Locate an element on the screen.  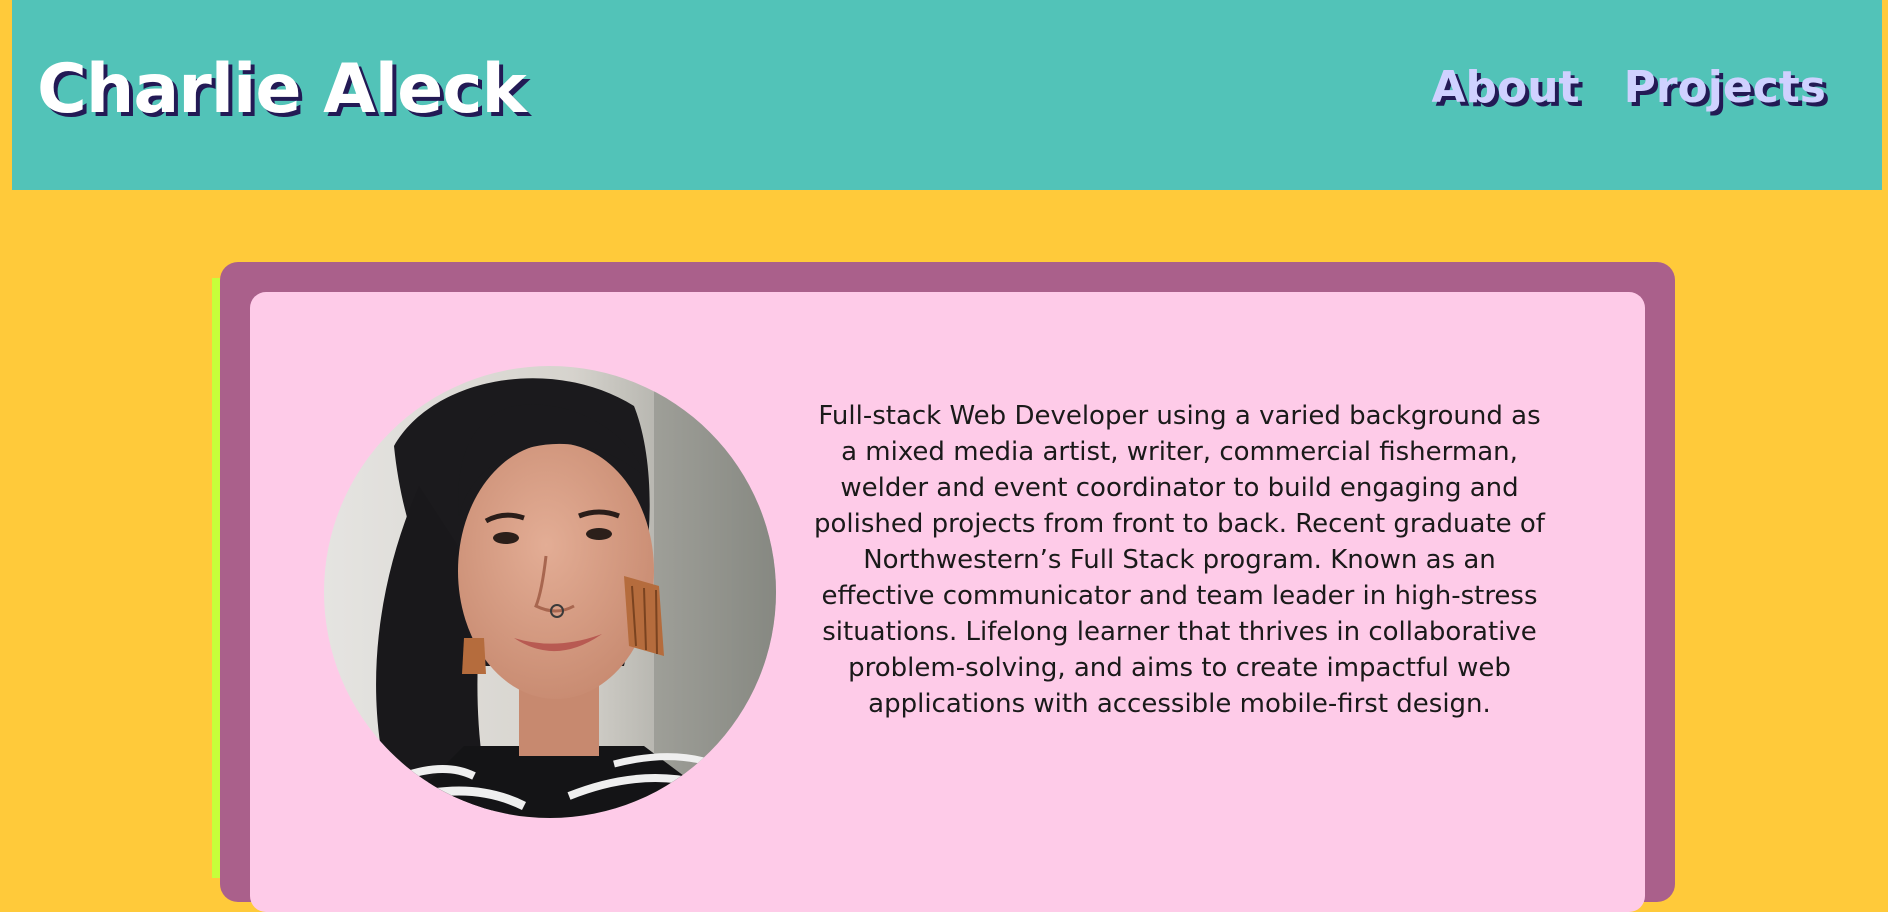
profile-photo is located at coordinates (550, 592).